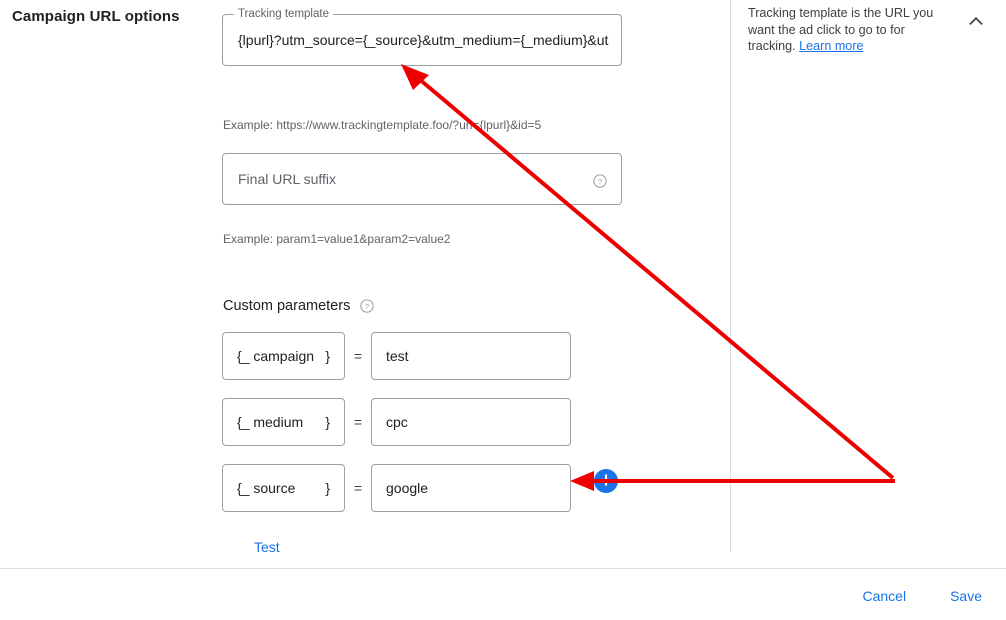  Describe the element at coordinates (267, 547) in the screenshot. I see `test-link: Test` at that location.